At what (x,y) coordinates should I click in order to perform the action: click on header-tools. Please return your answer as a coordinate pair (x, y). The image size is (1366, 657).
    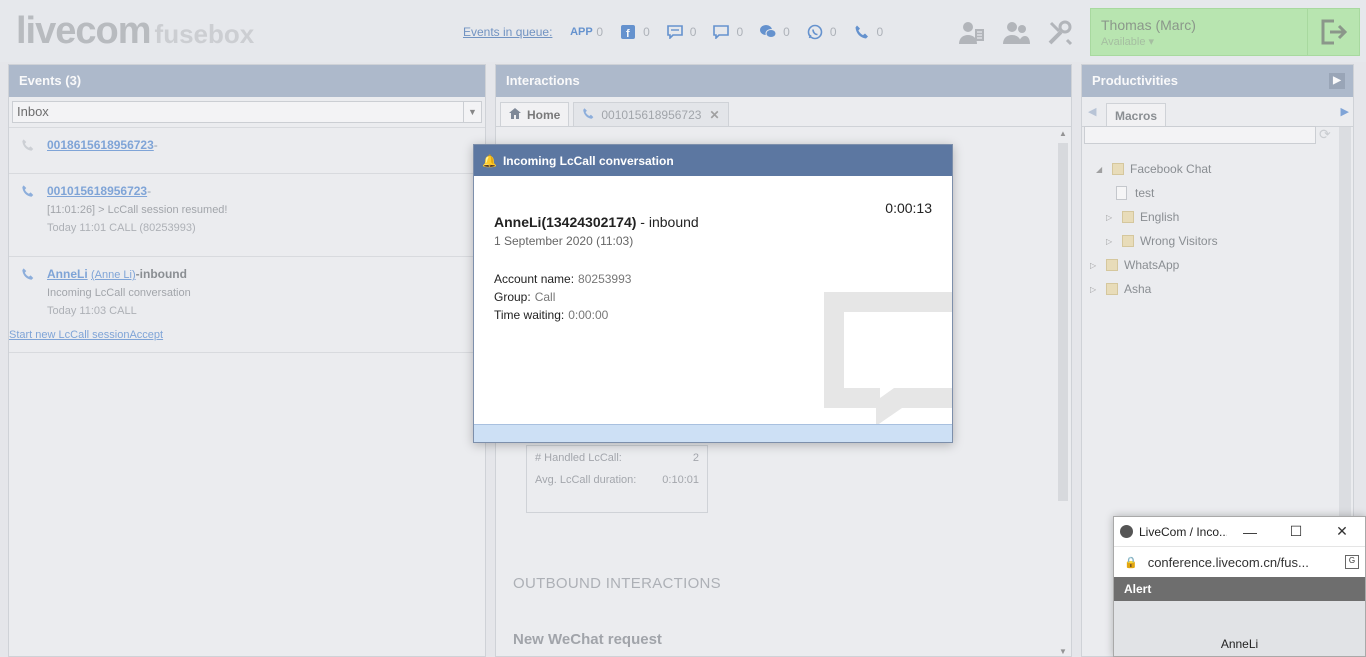
    Looking at the image, I should click on (1023, 33).